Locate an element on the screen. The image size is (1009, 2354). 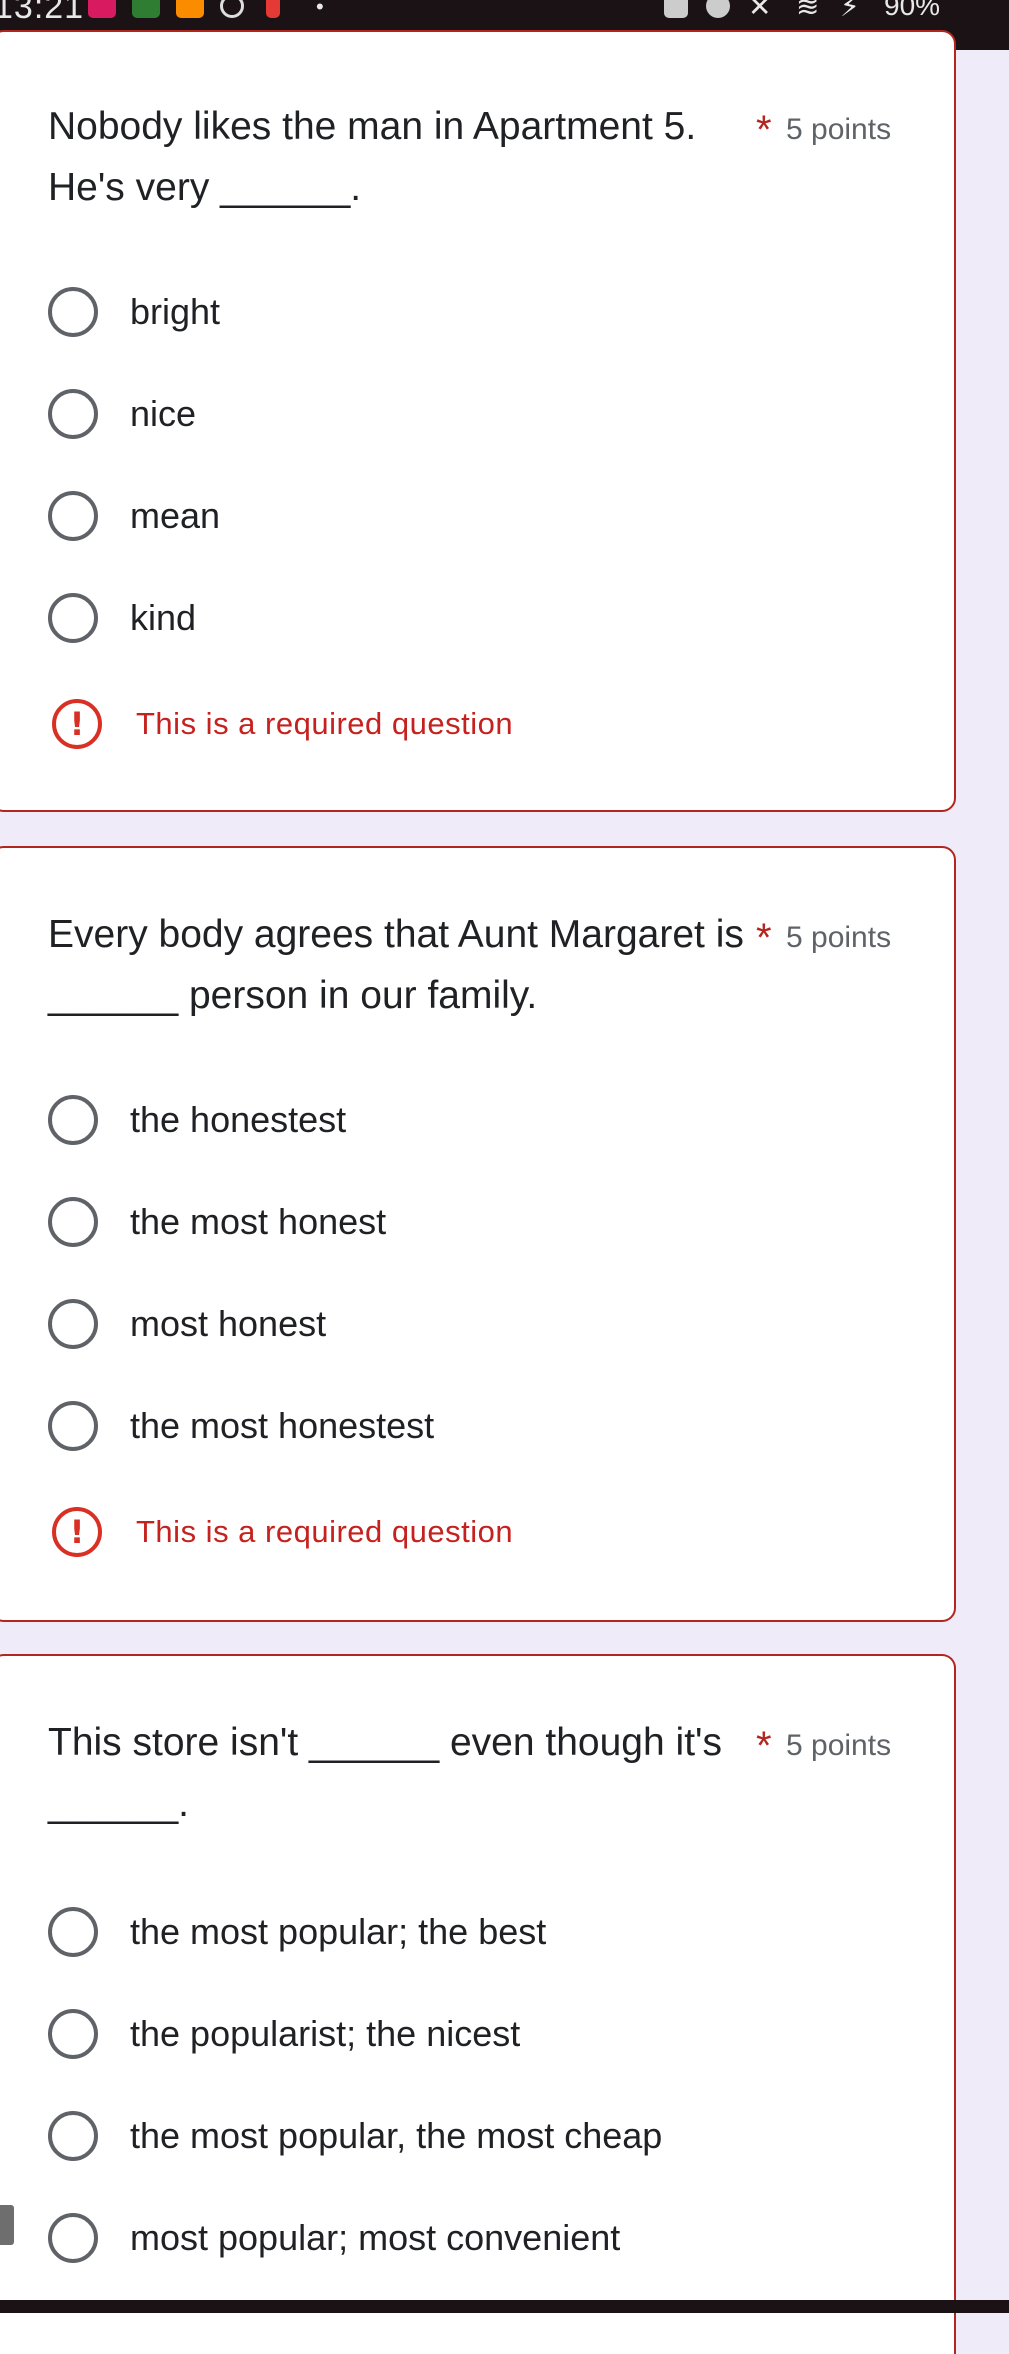
option-label: most honest is located at coordinates (228, 1323).